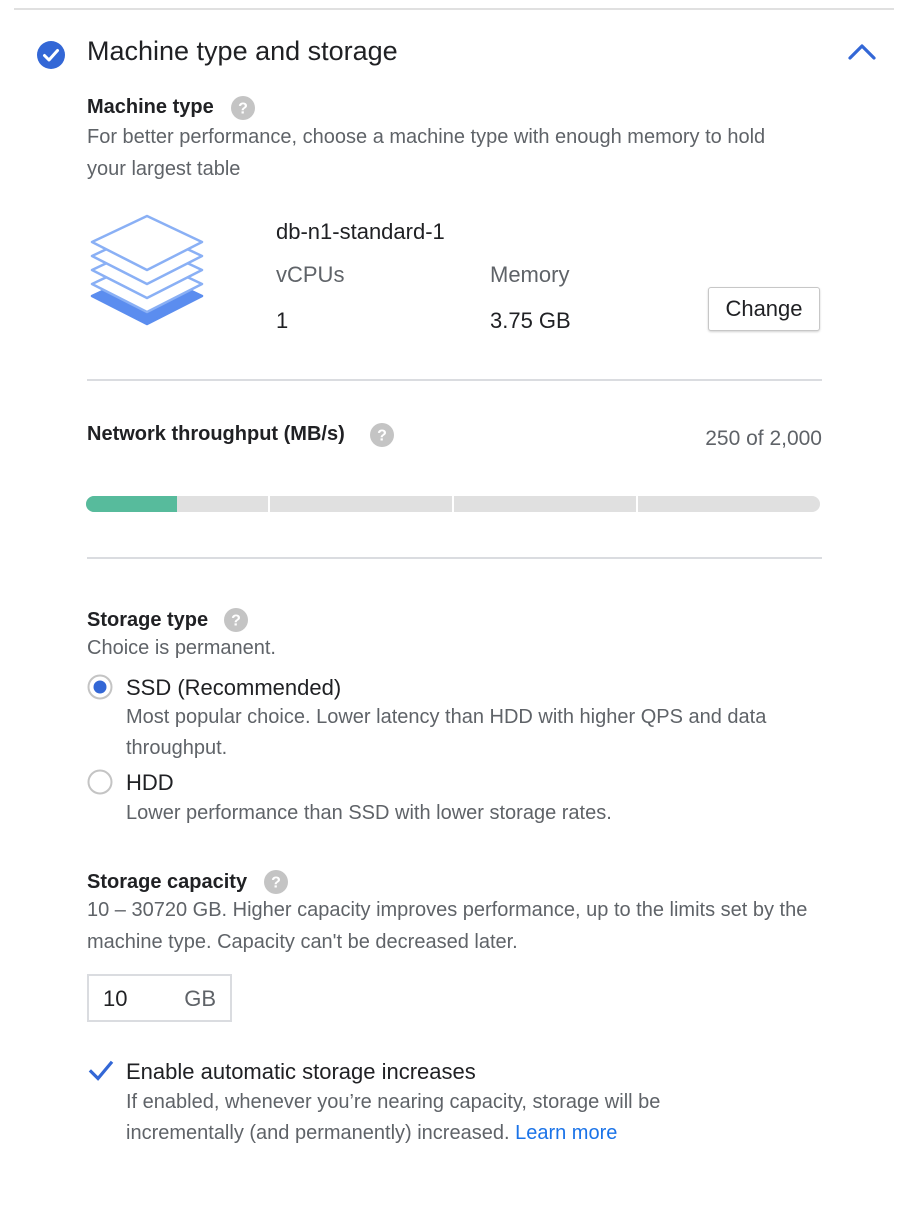  I want to click on change-button: Change, so click(764, 309).